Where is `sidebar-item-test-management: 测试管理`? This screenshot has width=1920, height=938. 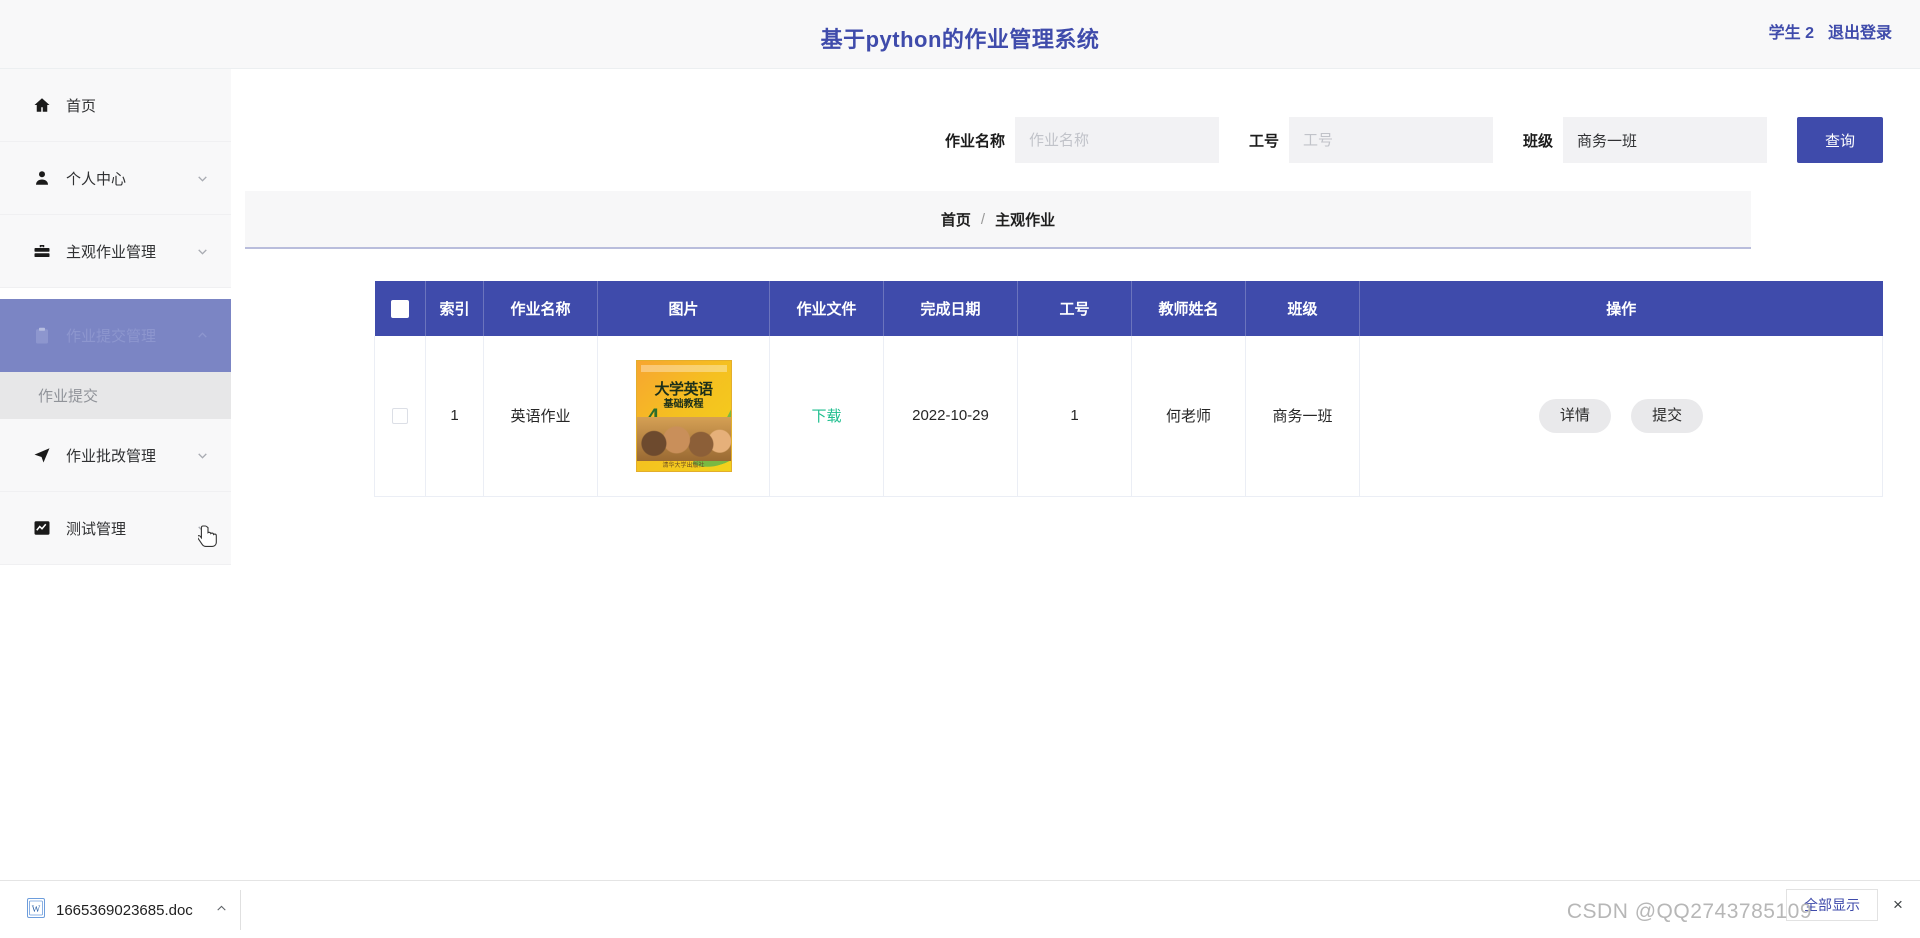 sidebar-item-test-management: 测试管理 is located at coordinates (115, 528).